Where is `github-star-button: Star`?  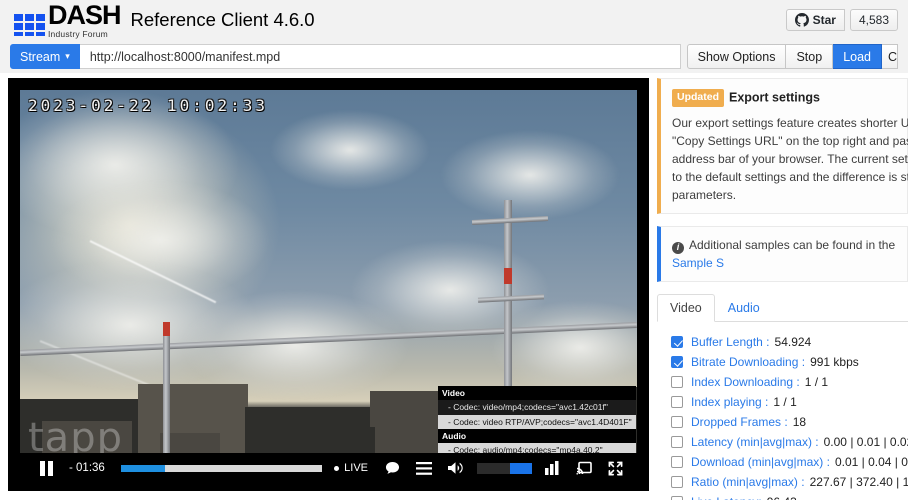
github-star-button: Star is located at coordinates (815, 20).